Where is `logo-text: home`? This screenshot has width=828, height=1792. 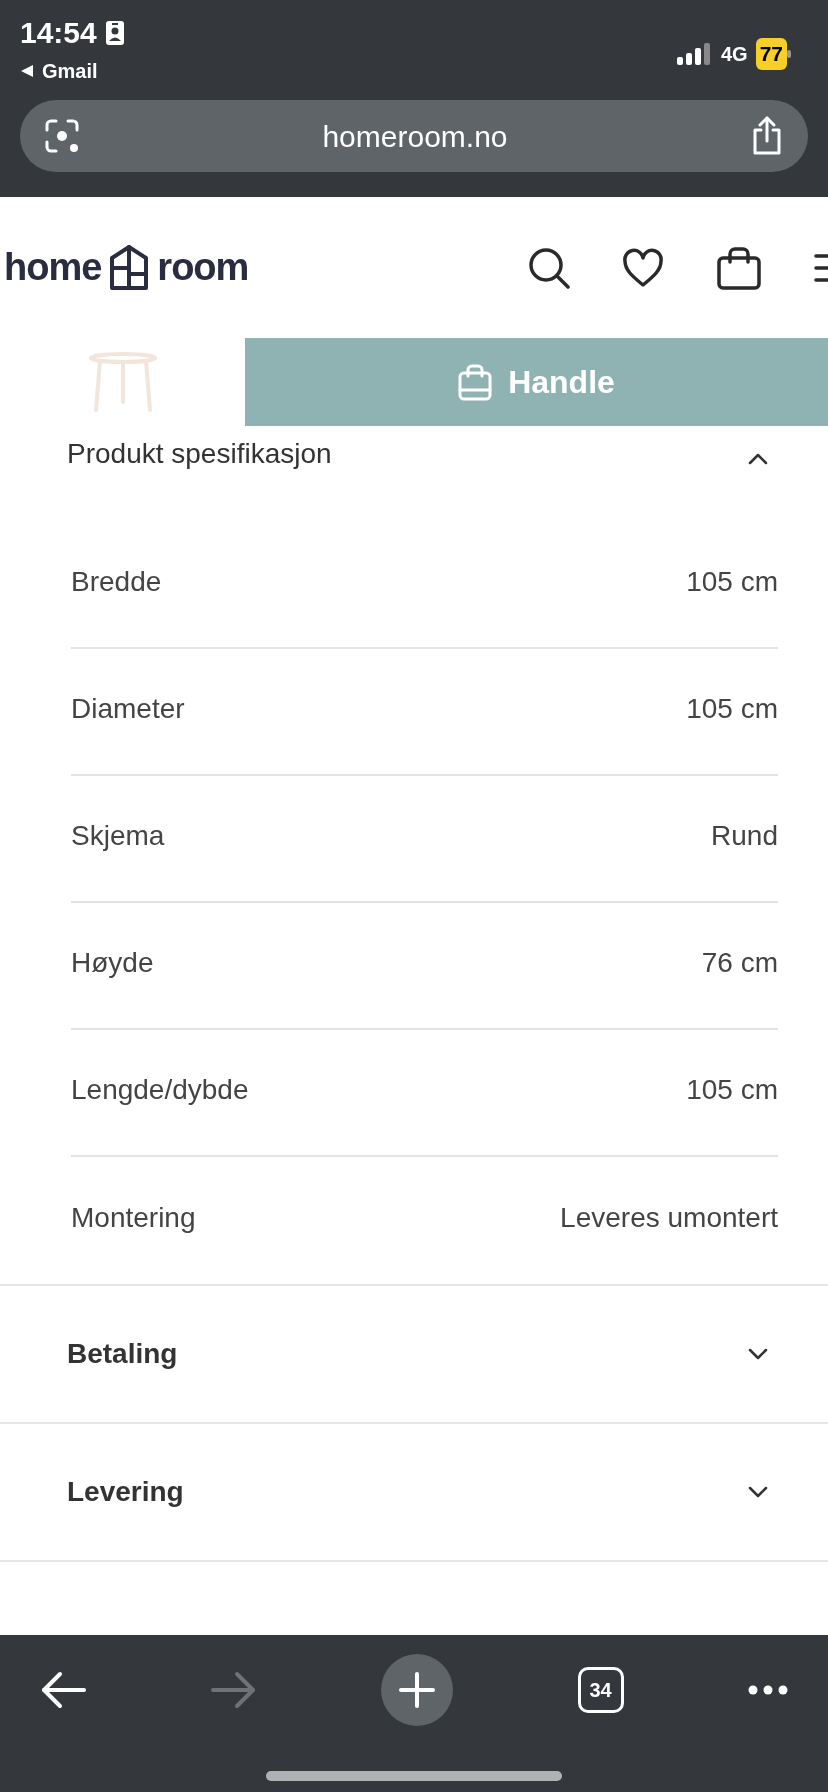 logo-text: home is located at coordinates (53, 267).